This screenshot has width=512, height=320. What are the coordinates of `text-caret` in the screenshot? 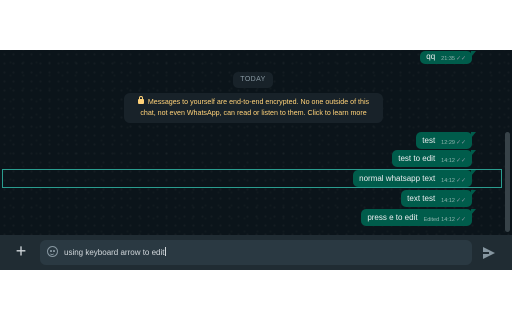 It's located at (165, 251).